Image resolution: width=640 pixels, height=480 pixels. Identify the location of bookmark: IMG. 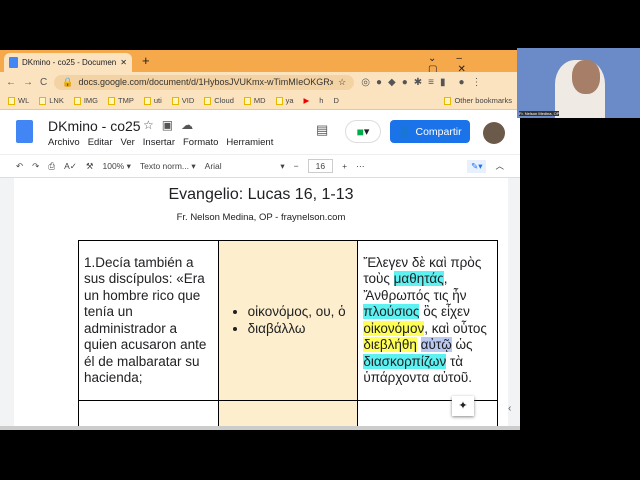
(85, 100).